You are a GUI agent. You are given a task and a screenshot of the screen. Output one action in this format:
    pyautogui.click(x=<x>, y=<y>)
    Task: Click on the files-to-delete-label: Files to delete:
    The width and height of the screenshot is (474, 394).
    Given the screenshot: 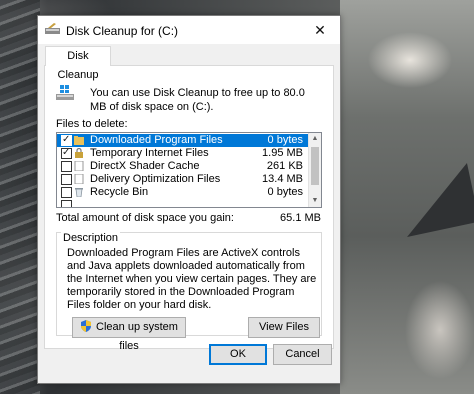 What is the action you would take?
    pyautogui.click(x=92, y=124)
    